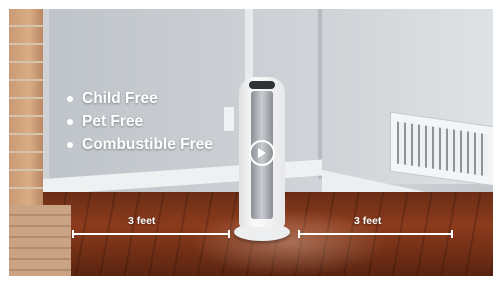  I want to click on feature-list: Child Free Pet Free Combustible Free, so click(140, 121).